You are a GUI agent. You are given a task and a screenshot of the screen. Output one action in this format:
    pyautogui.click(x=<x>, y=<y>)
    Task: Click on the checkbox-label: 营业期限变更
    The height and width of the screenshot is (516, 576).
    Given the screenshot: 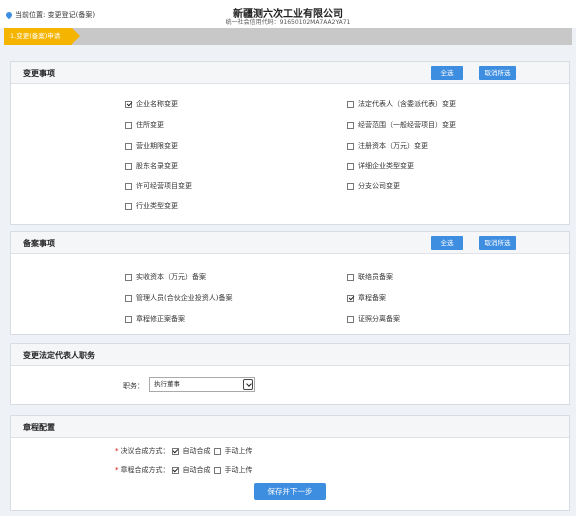 What is the action you would take?
    pyautogui.click(x=157, y=146)
    